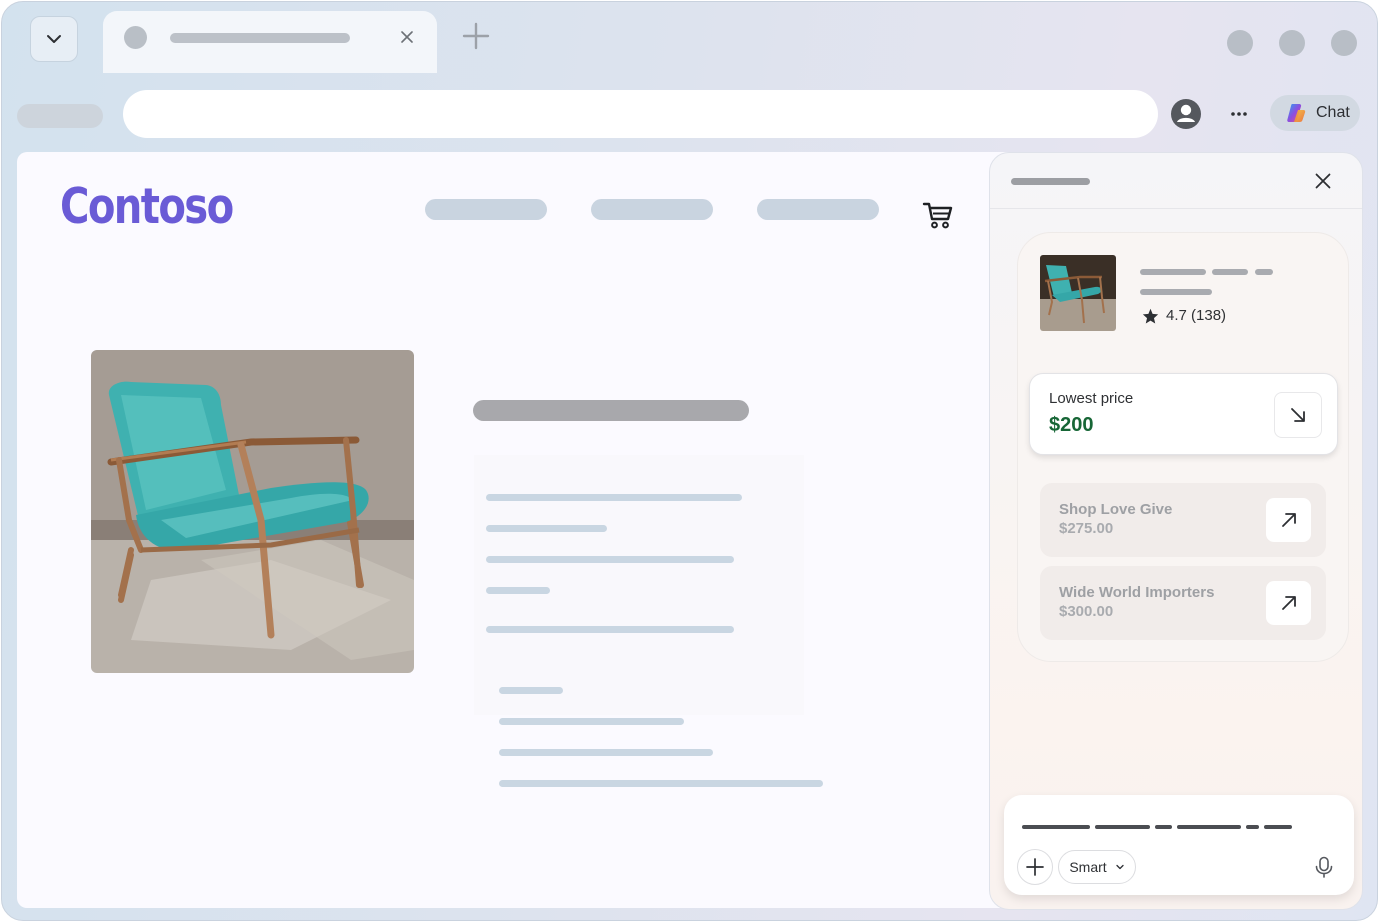 This screenshot has width=1378, height=921. I want to click on more-options-button, so click(1239, 114).